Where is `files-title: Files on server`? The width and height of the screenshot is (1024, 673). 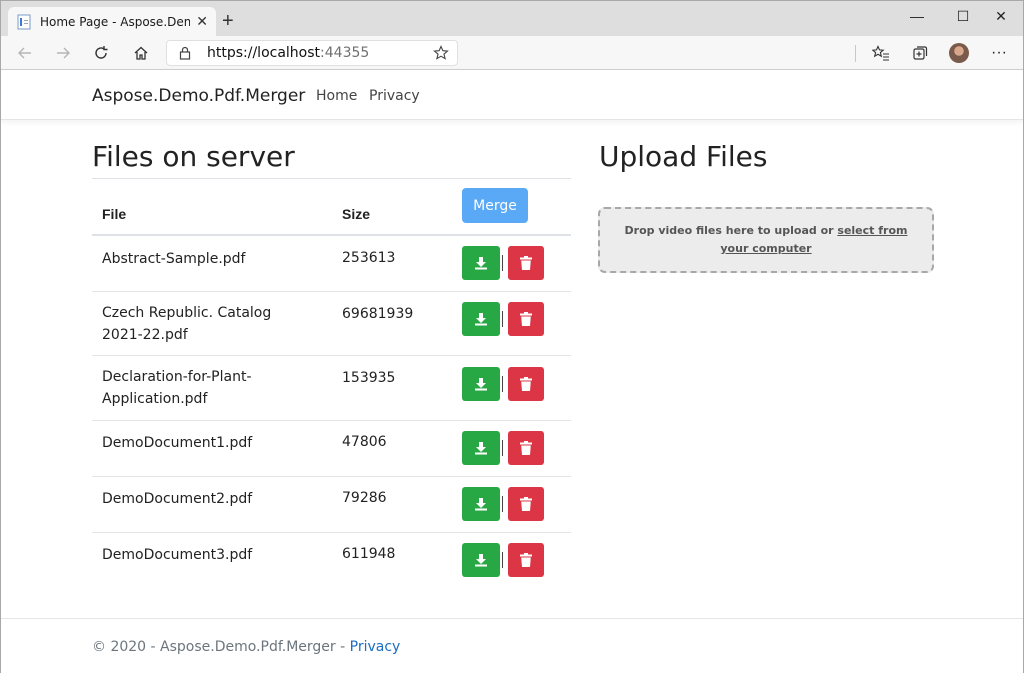
files-title: Files on server is located at coordinates (193, 156).